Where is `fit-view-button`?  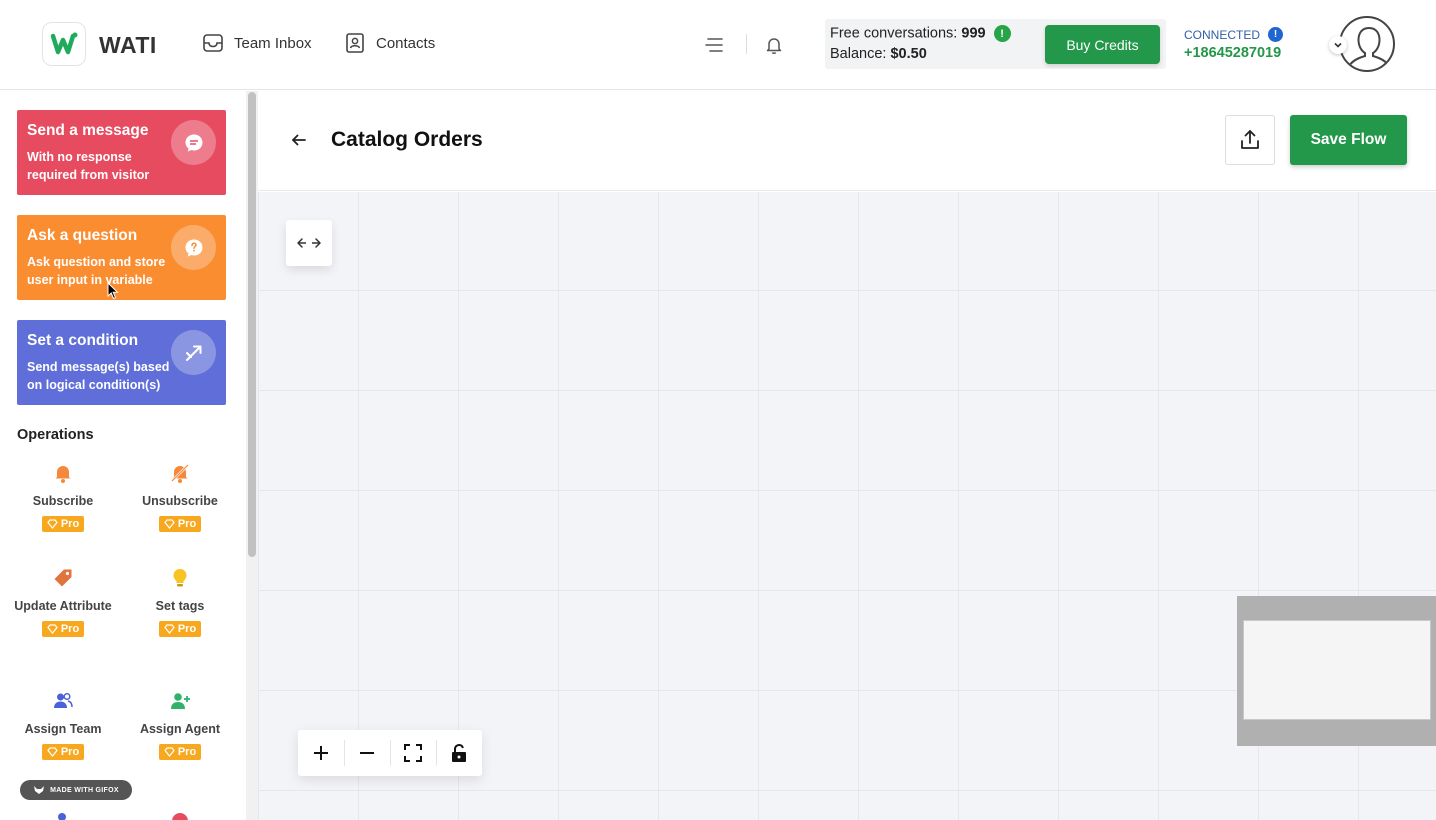 fit-view-button is located at coordinates (413, 753).